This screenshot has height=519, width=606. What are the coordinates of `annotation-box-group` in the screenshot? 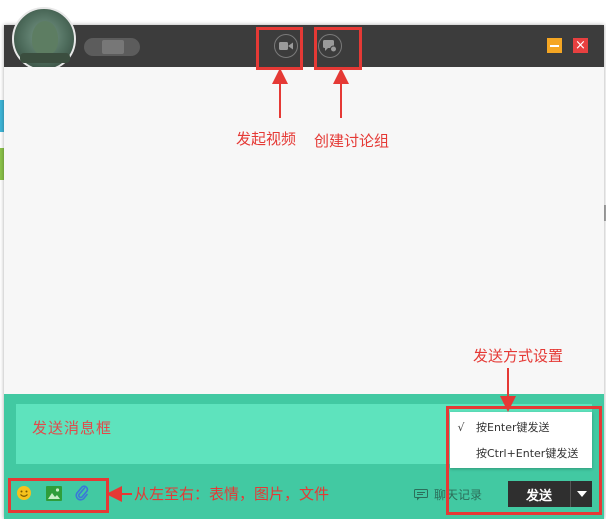 It's located at (338, 48).